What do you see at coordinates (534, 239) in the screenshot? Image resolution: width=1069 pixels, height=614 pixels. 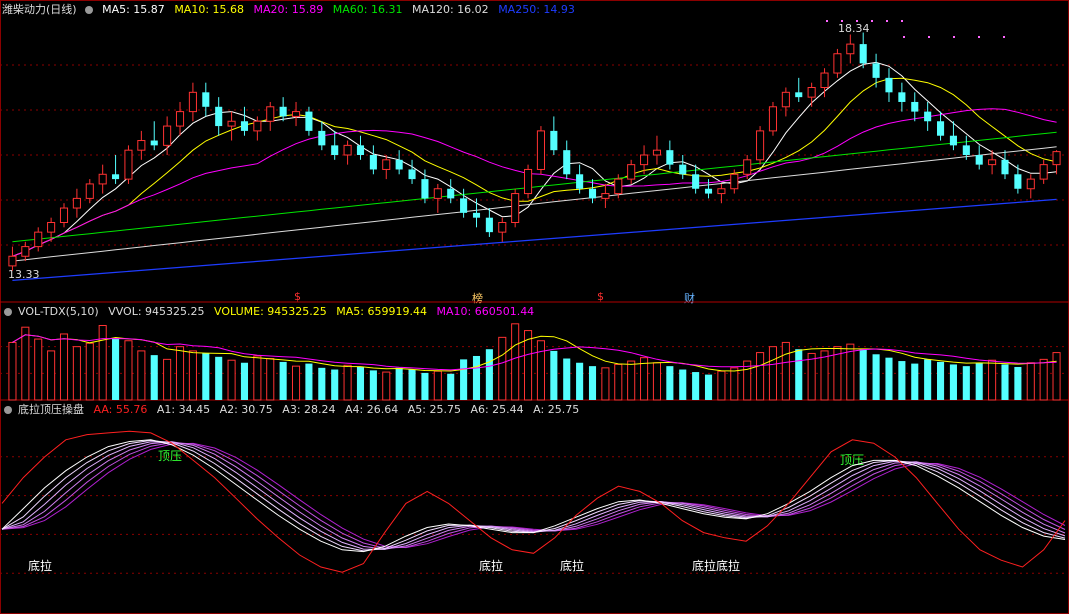 I see `ma250-line` at bounding box center [534, 239].